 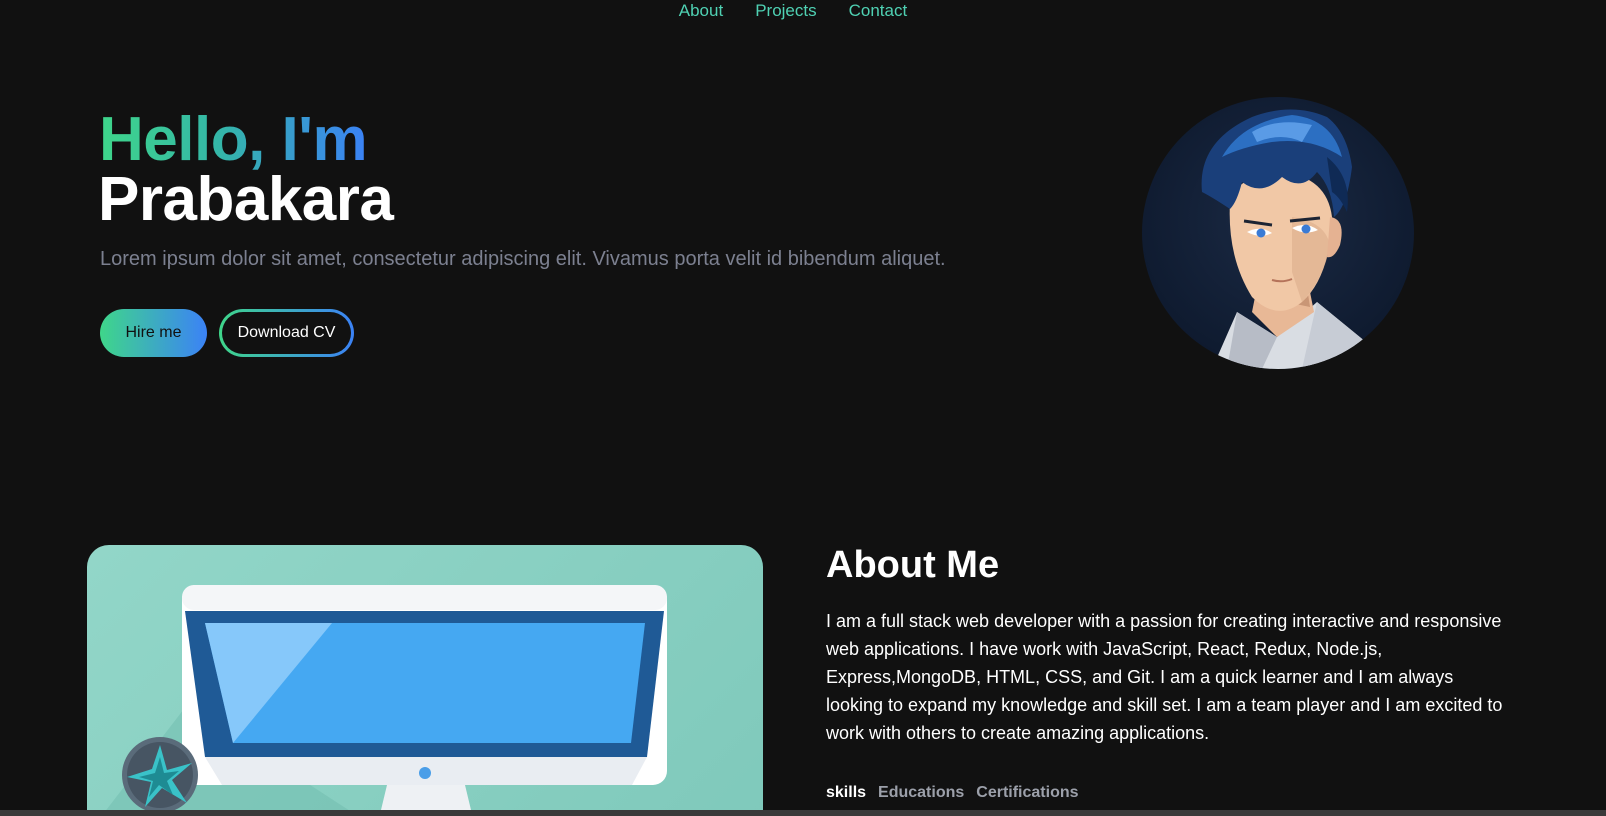 I want to click on profile-avatar, so click(x=1278, y=233).